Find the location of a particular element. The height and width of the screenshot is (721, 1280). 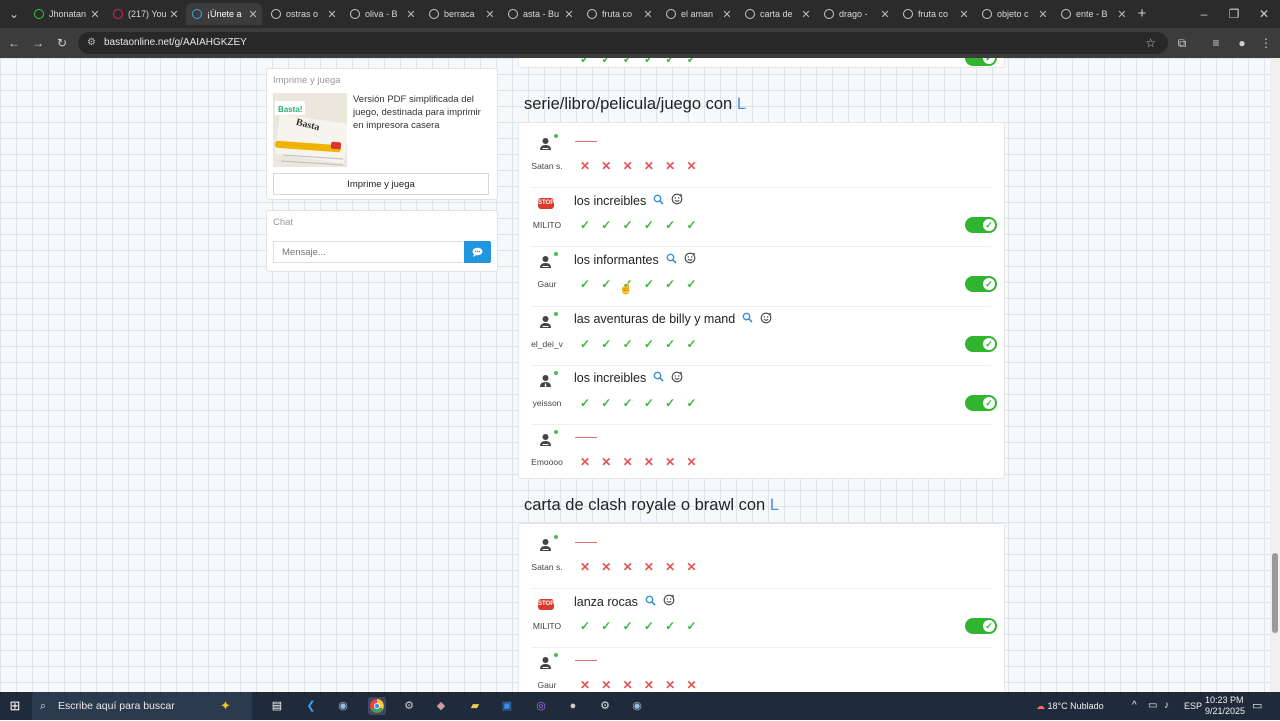

tray-network-icon: ▭ is located at coordinates (1152, 705).